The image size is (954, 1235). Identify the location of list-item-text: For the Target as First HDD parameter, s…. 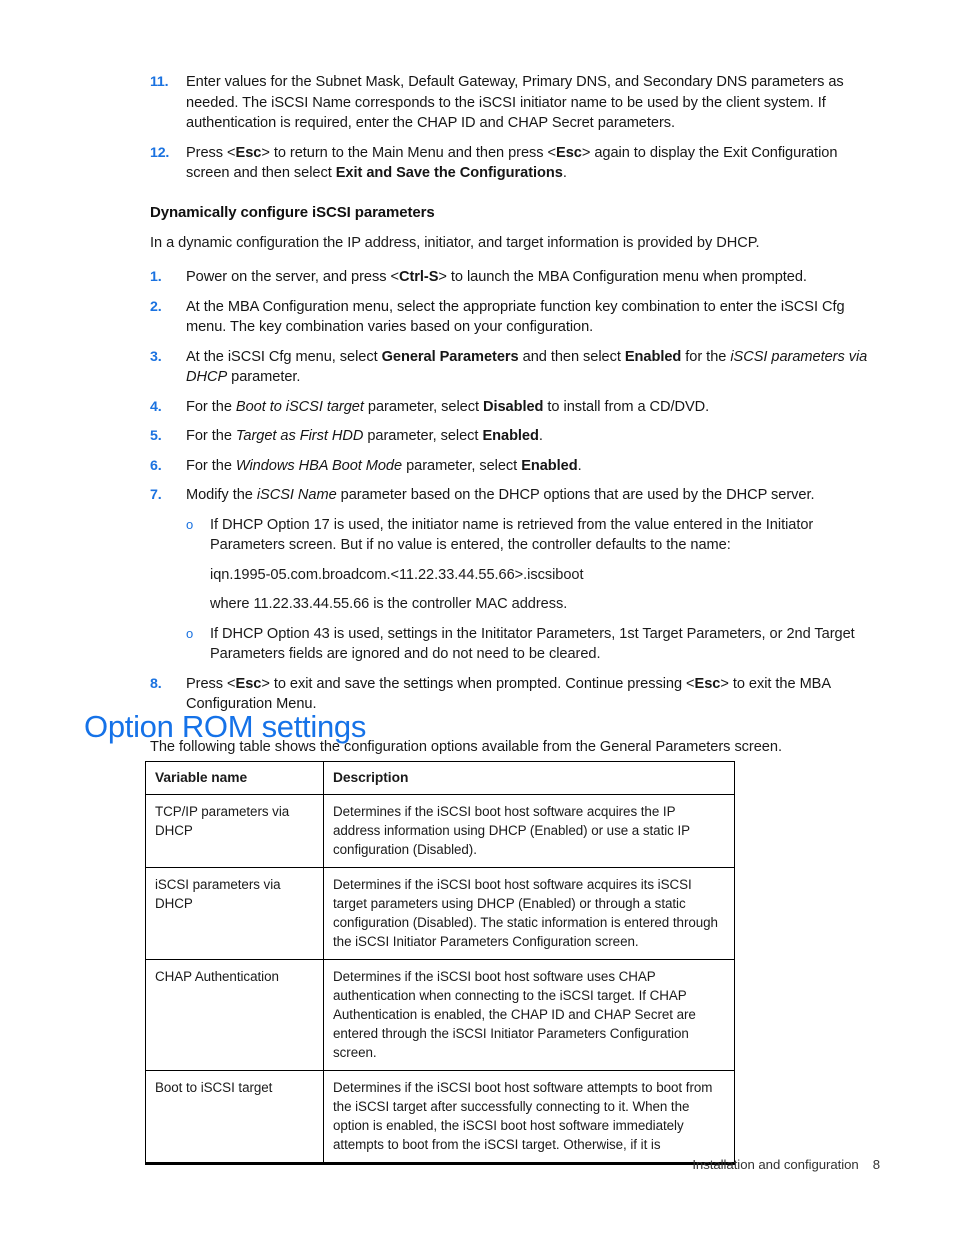
(527, 436).